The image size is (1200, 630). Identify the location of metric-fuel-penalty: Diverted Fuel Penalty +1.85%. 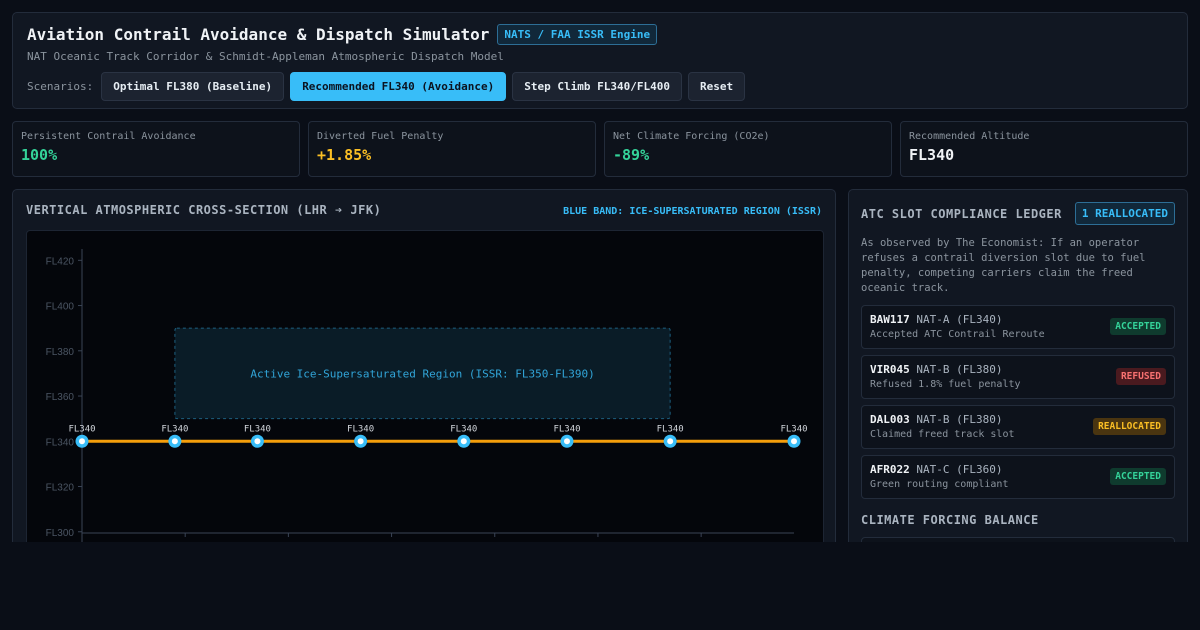
(452, 149).